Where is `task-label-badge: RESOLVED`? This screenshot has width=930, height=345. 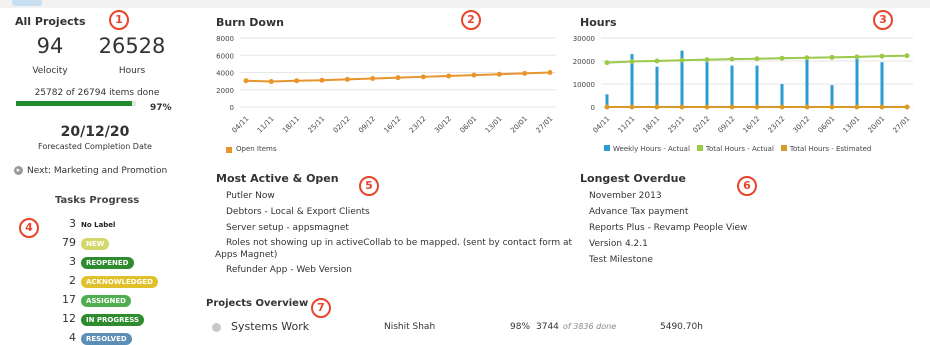
task-label-badge: RESOLVED is located at coordinates (106, 339).